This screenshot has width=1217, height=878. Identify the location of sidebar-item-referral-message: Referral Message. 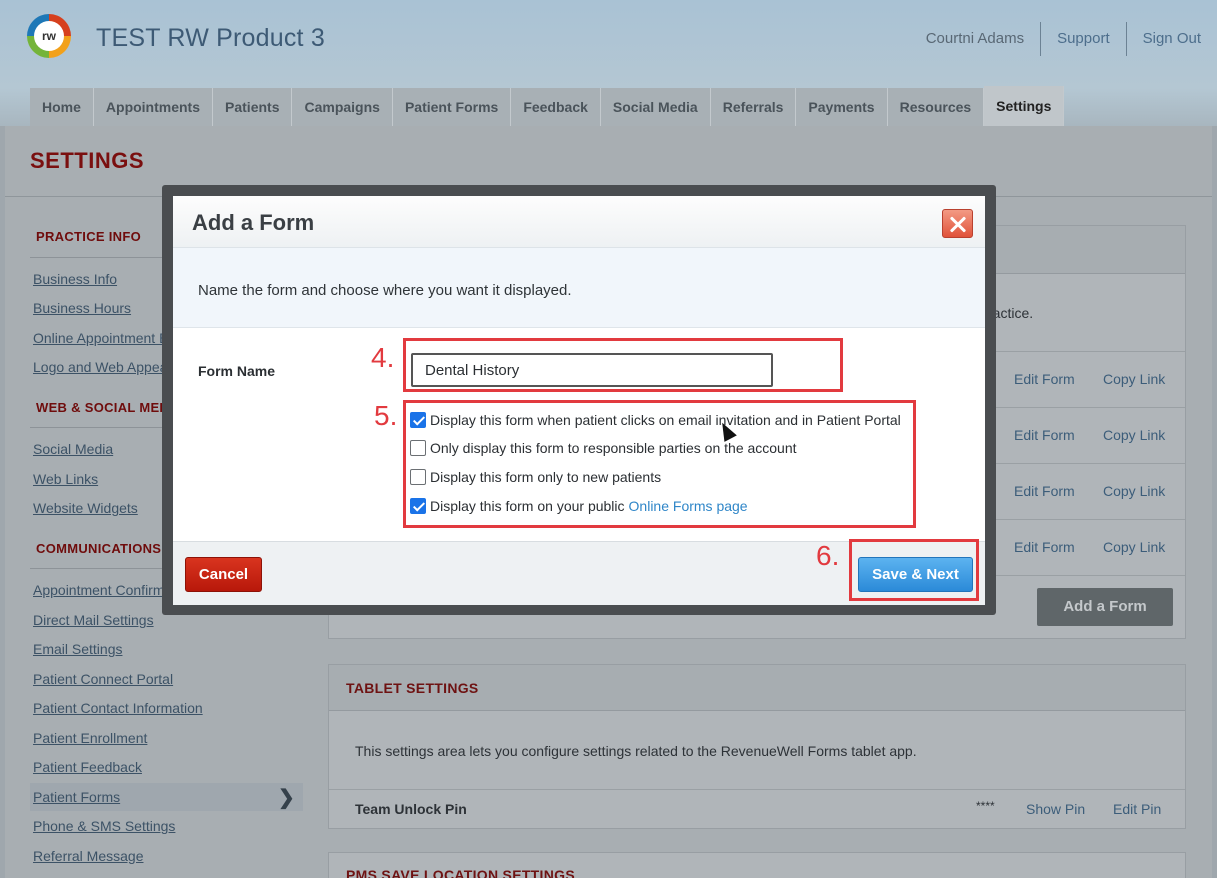
(88, 856).